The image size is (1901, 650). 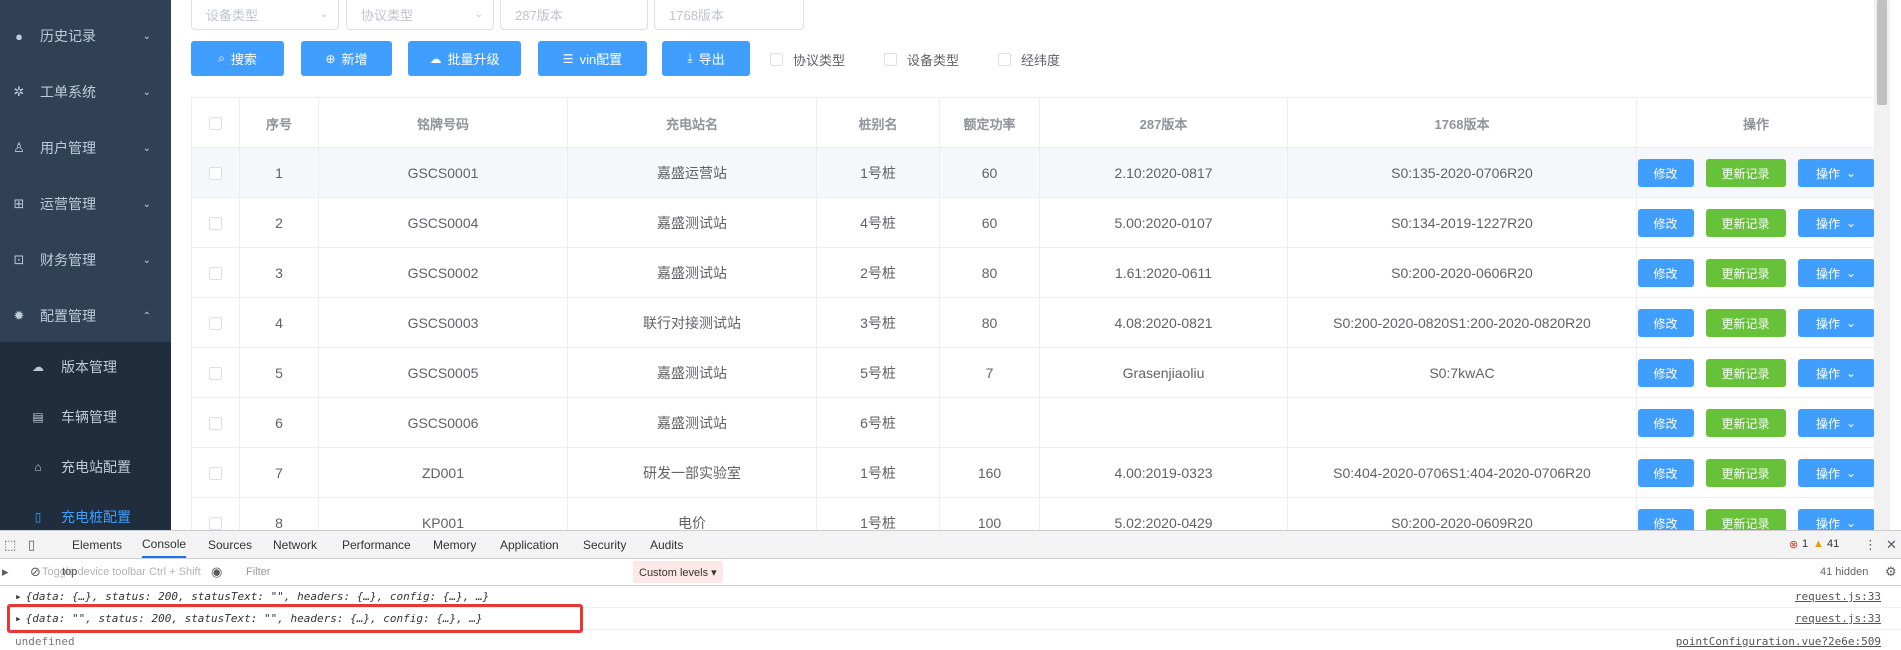 I want to click on log-source-link: pointConfiguration.vue?2e6e:509, so click(x=1778, y=641).